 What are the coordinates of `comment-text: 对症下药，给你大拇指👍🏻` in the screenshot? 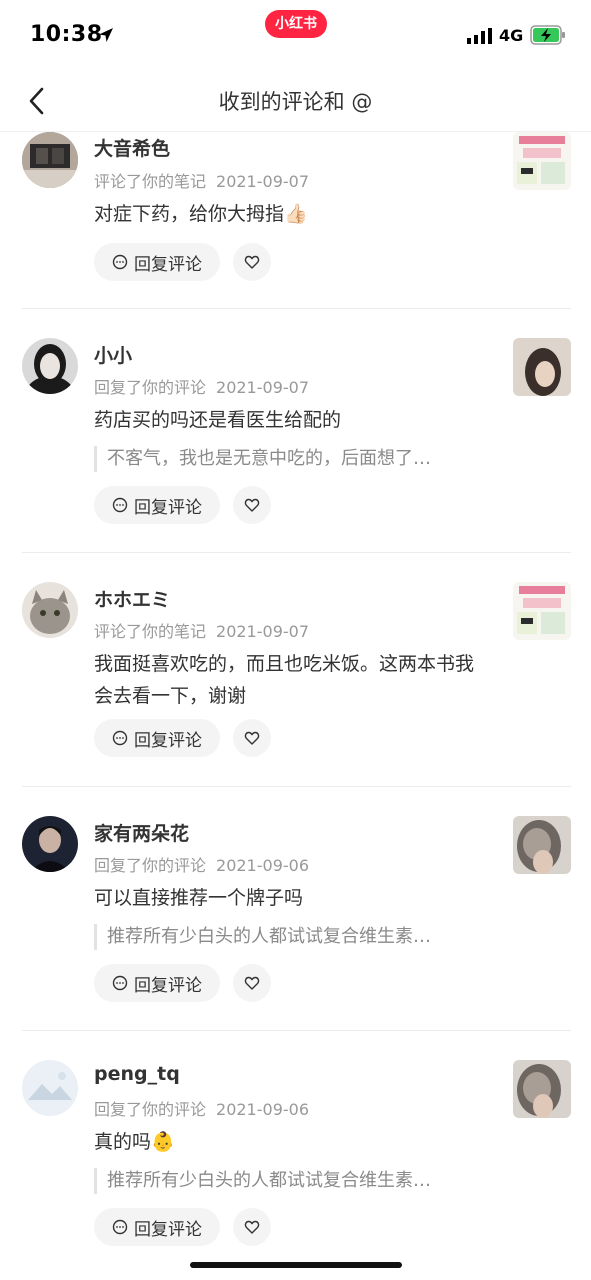 It's located at (294, 214).